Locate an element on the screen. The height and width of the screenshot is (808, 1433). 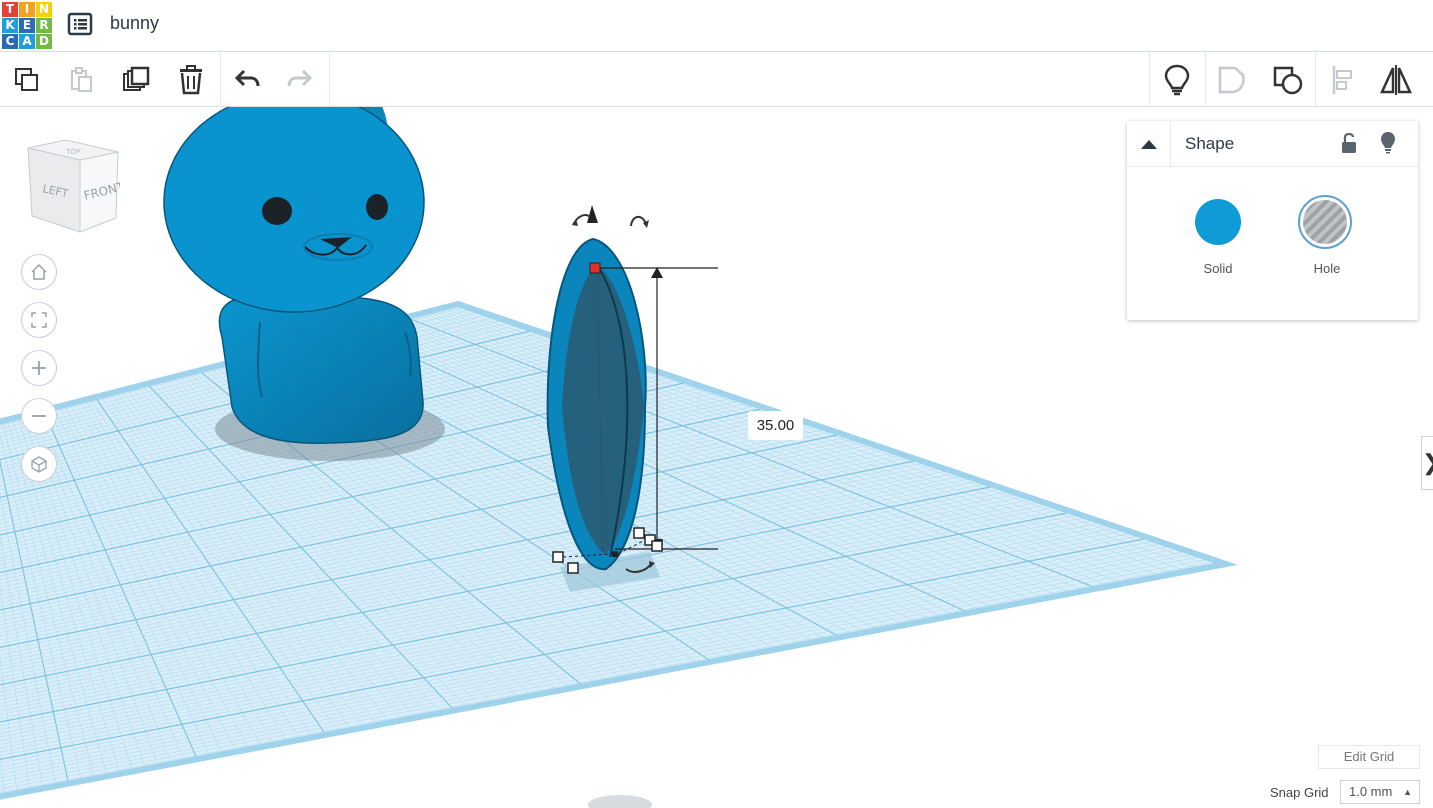
fit-view-icon is located at coordinates (39, 320).